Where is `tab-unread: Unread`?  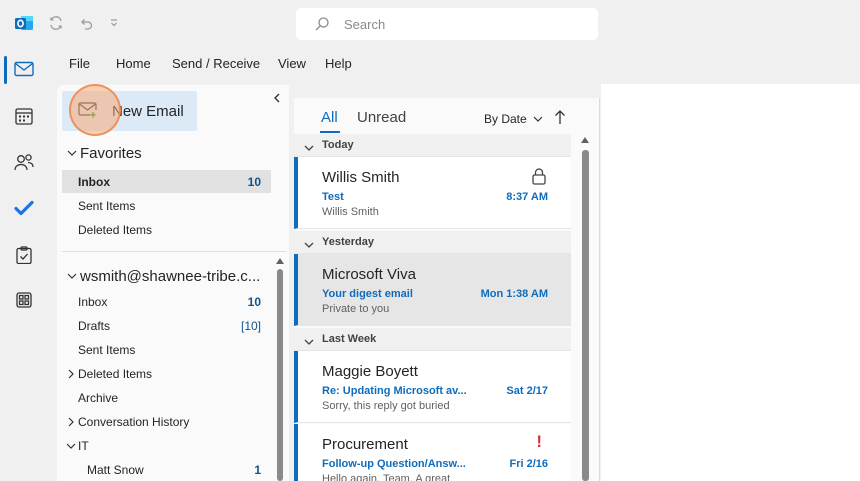
tab-unread: Unread is located at coordinates (381, 117).